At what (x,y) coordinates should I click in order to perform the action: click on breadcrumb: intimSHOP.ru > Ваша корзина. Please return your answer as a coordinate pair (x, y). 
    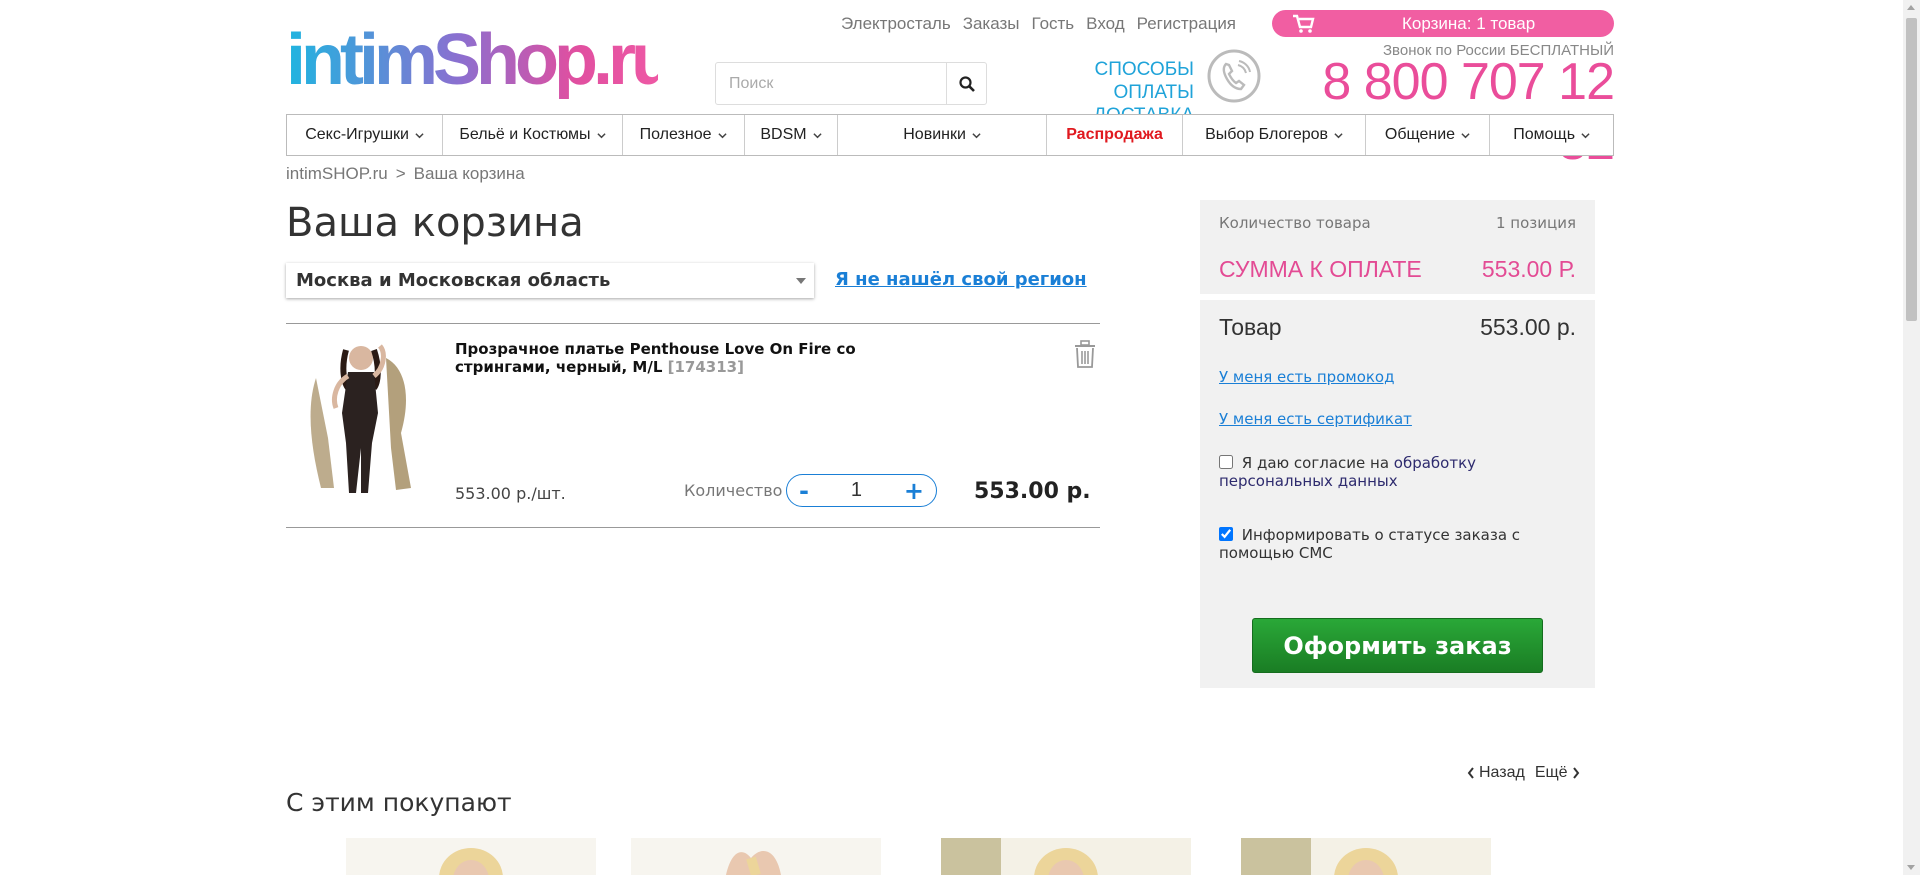
    Looking at the image, I should click on (405, 174).